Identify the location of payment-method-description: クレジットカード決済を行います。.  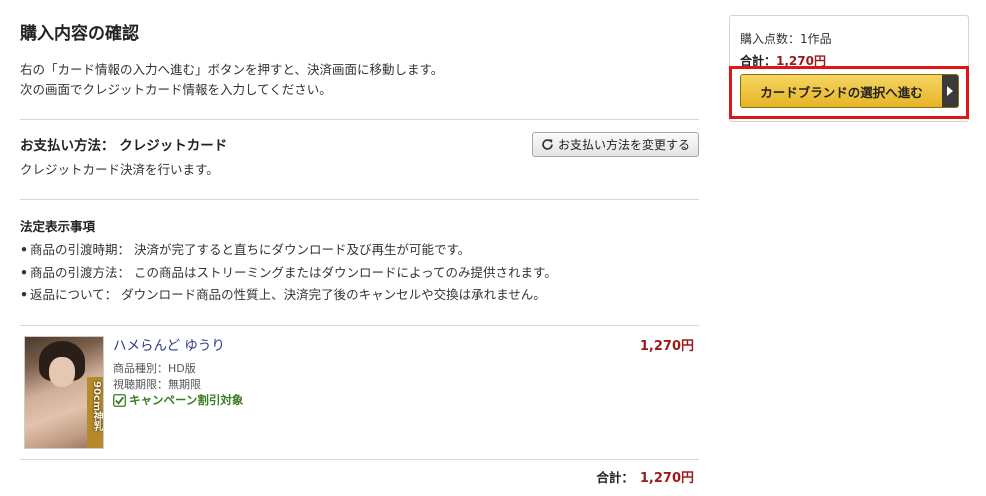
(119, 169).